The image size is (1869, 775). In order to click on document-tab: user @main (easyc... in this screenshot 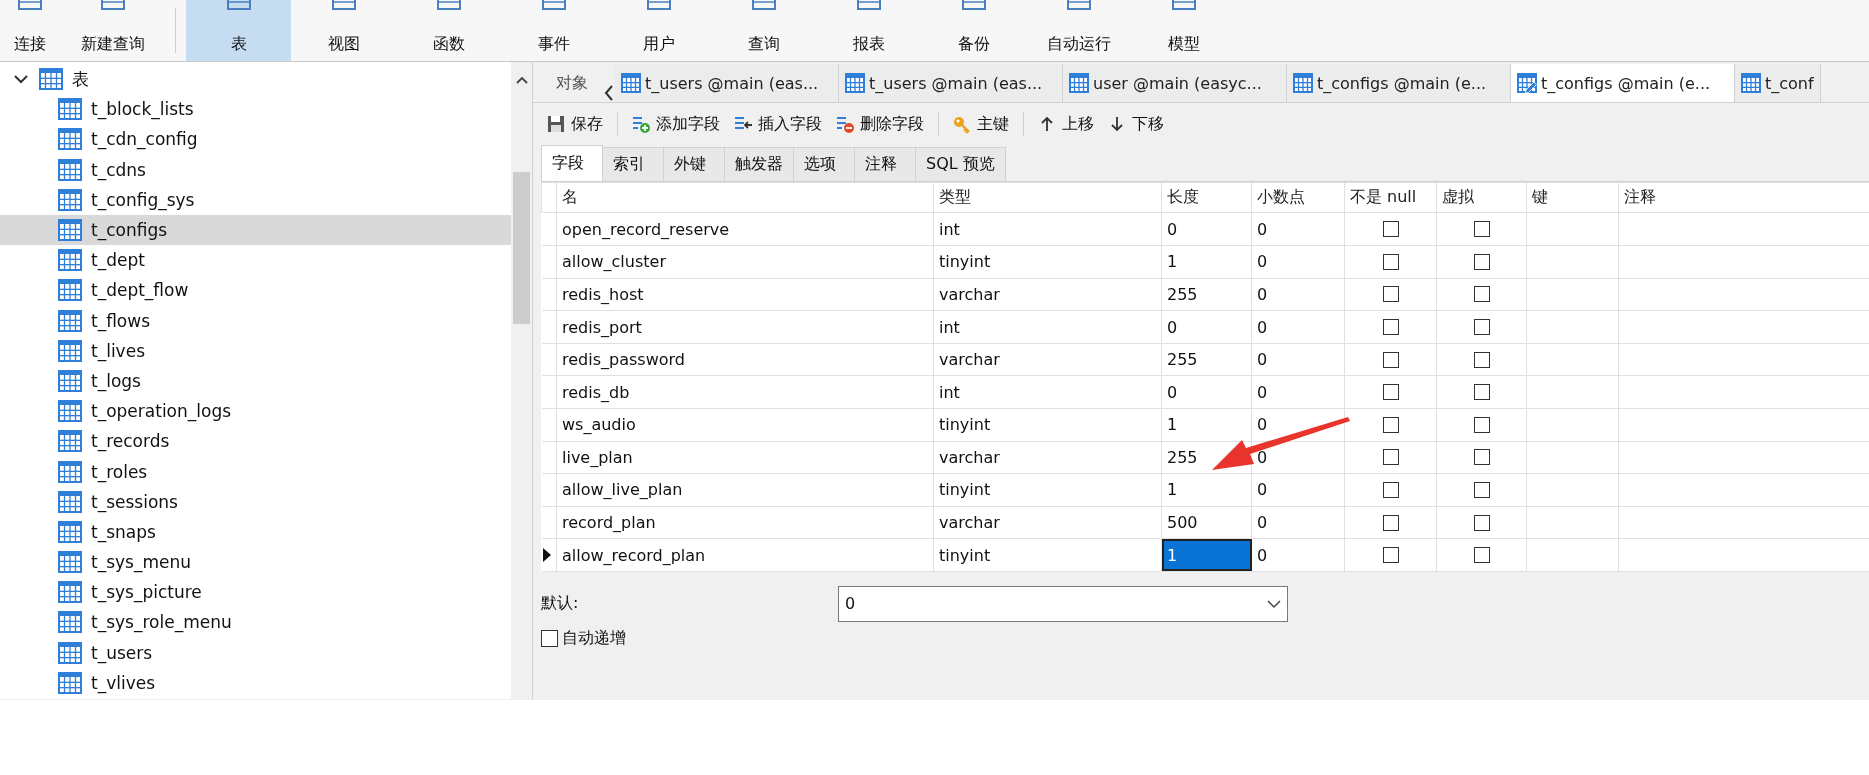, I will do `click(1175, 83)`.